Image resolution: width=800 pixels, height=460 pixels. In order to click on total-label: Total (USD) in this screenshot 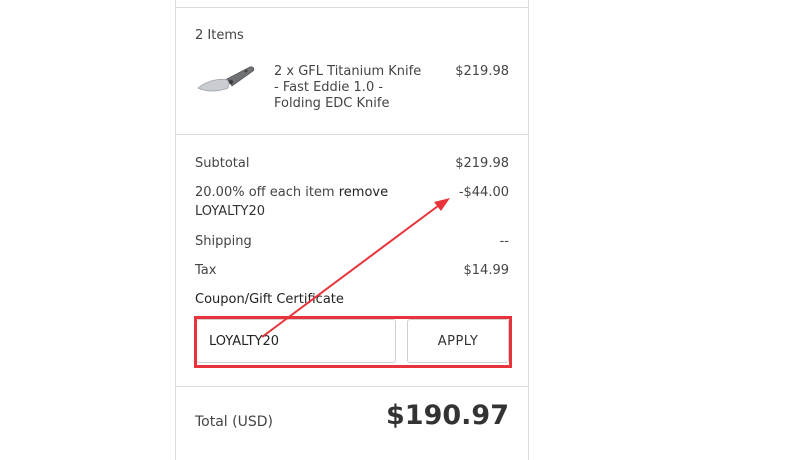, I will do `click(234, 422)`.